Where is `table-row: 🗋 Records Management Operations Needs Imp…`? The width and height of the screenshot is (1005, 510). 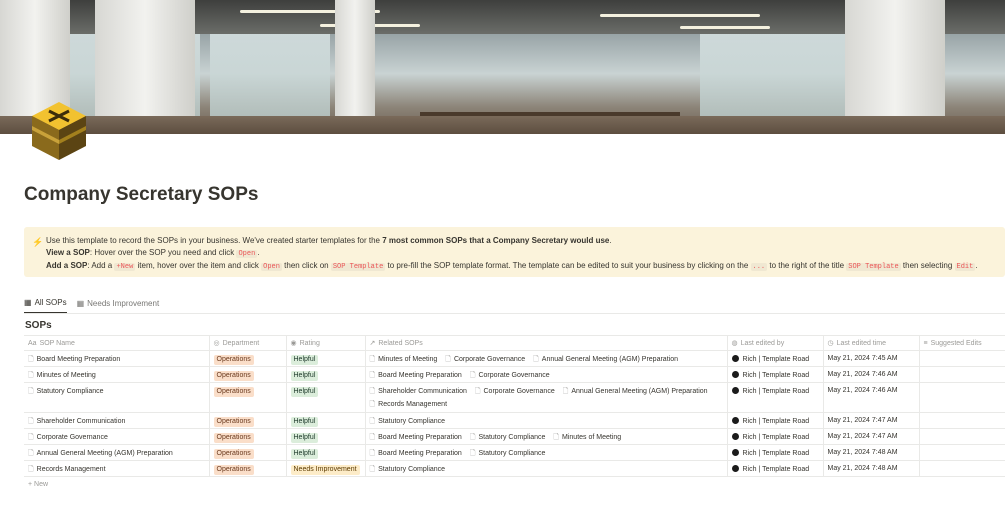
table-row: 🗋 Records Management Operations Needs Imp… is located at coordinates (514, 468).